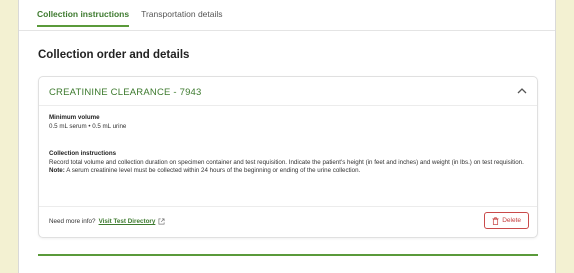 The image size is (574, 273). I want to click on test-directory-link: Visit Test Directory, so click(127, 221).